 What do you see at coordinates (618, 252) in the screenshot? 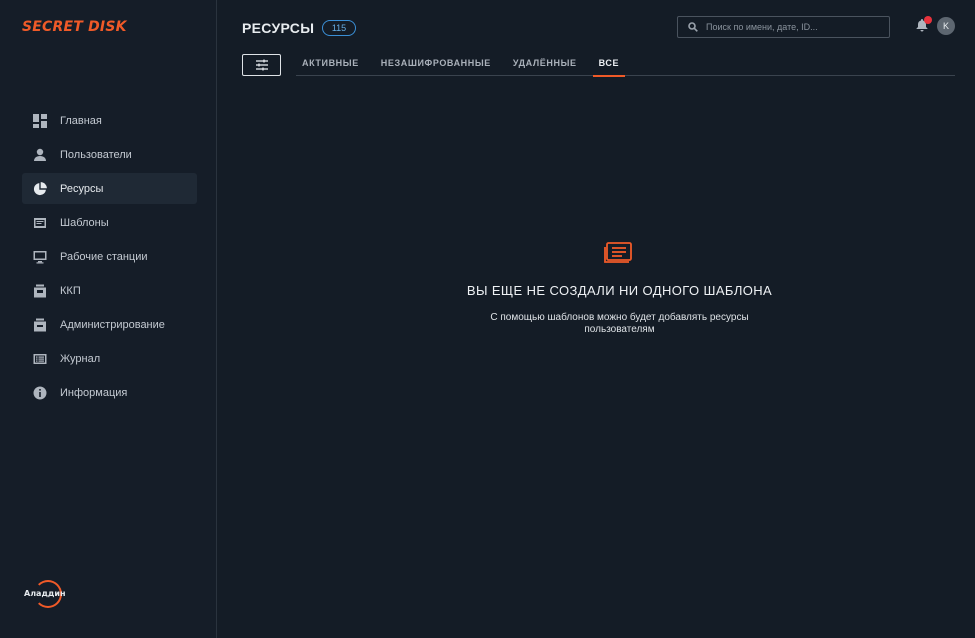
I see `template-stack-icon` at bounding box center [618, 252].